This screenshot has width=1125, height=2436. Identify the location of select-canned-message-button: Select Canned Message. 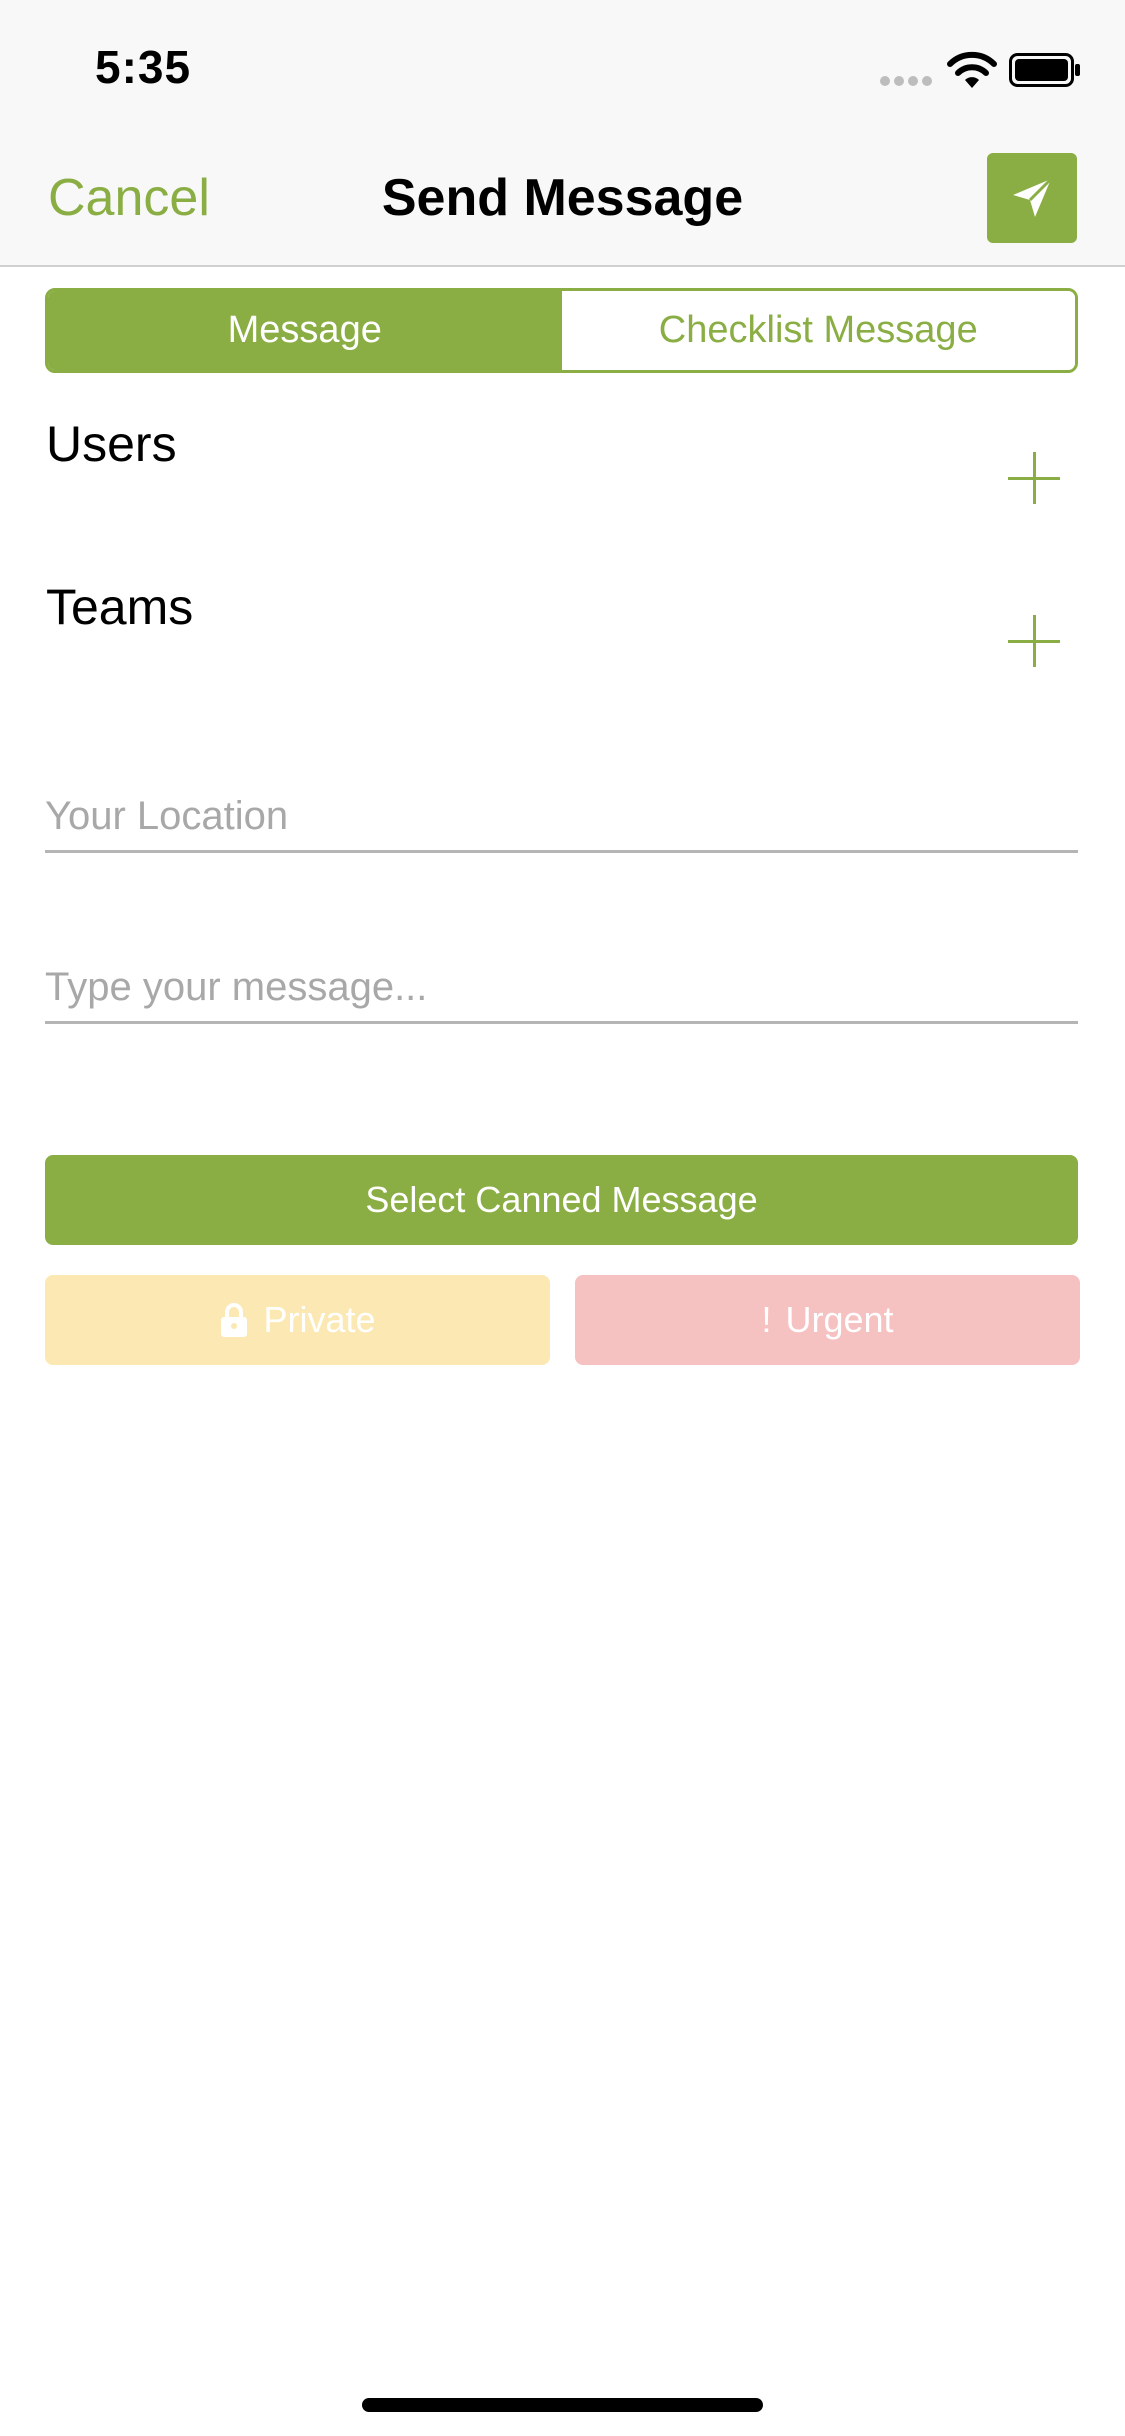
(561, 1200).